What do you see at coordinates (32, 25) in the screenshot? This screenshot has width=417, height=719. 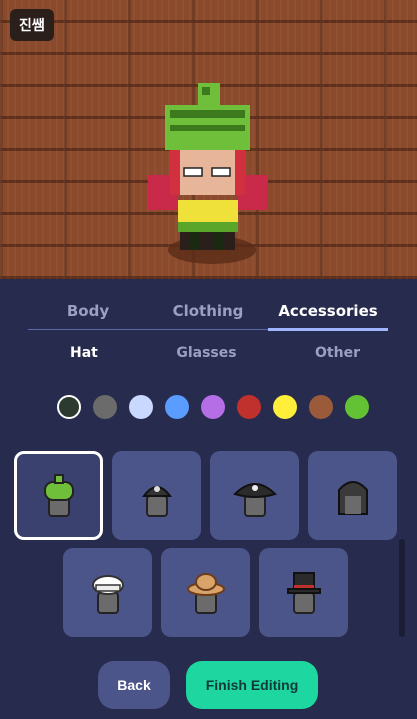 I see `player-name-tag: 진쌤` at bounding box center [32, 25].